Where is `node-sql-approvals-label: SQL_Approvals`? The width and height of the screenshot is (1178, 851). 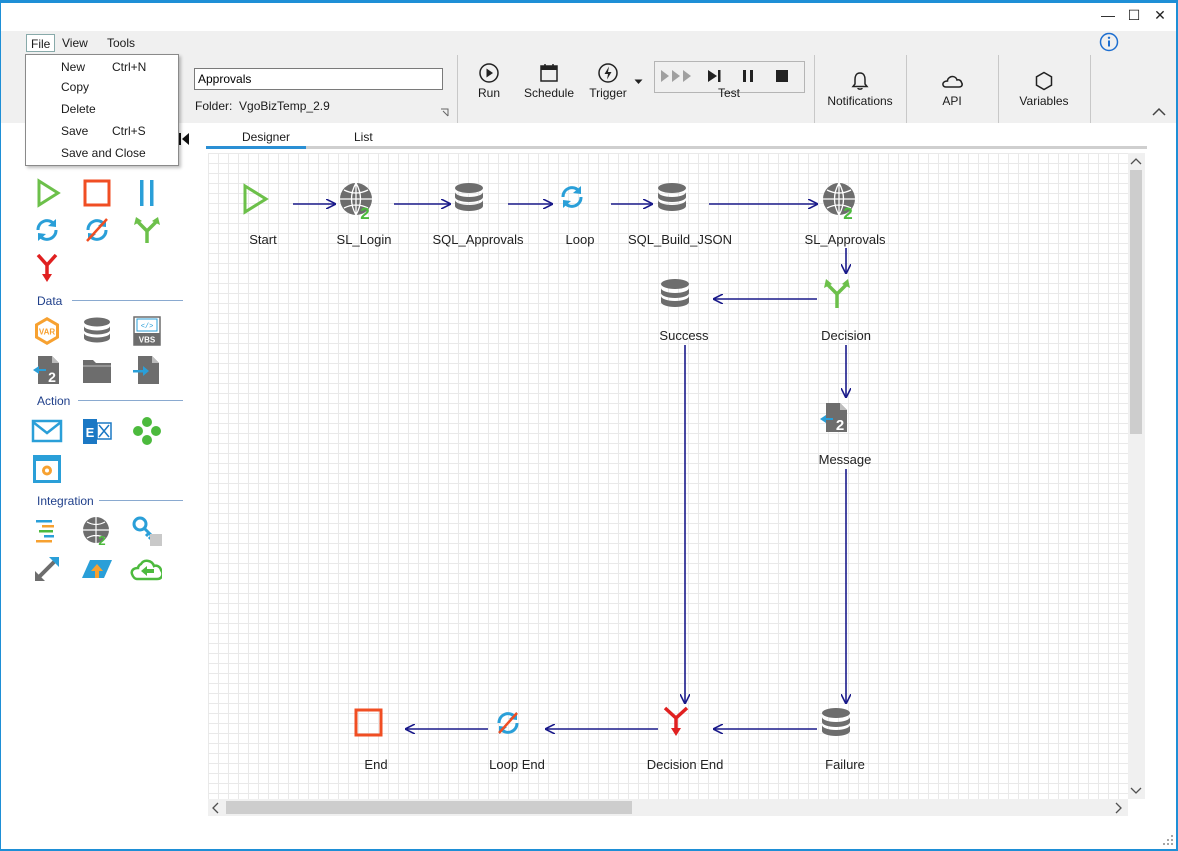
node-sql-approvals-label: SQL_Approvals is located at coordinates (478, 239).